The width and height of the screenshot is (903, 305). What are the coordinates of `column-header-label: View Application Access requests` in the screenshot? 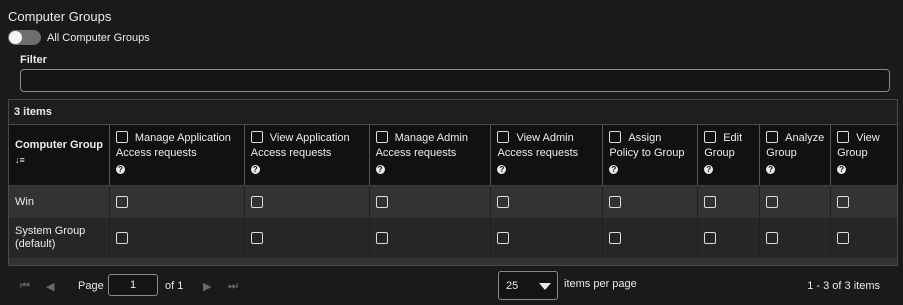 It's located at (300, 145).